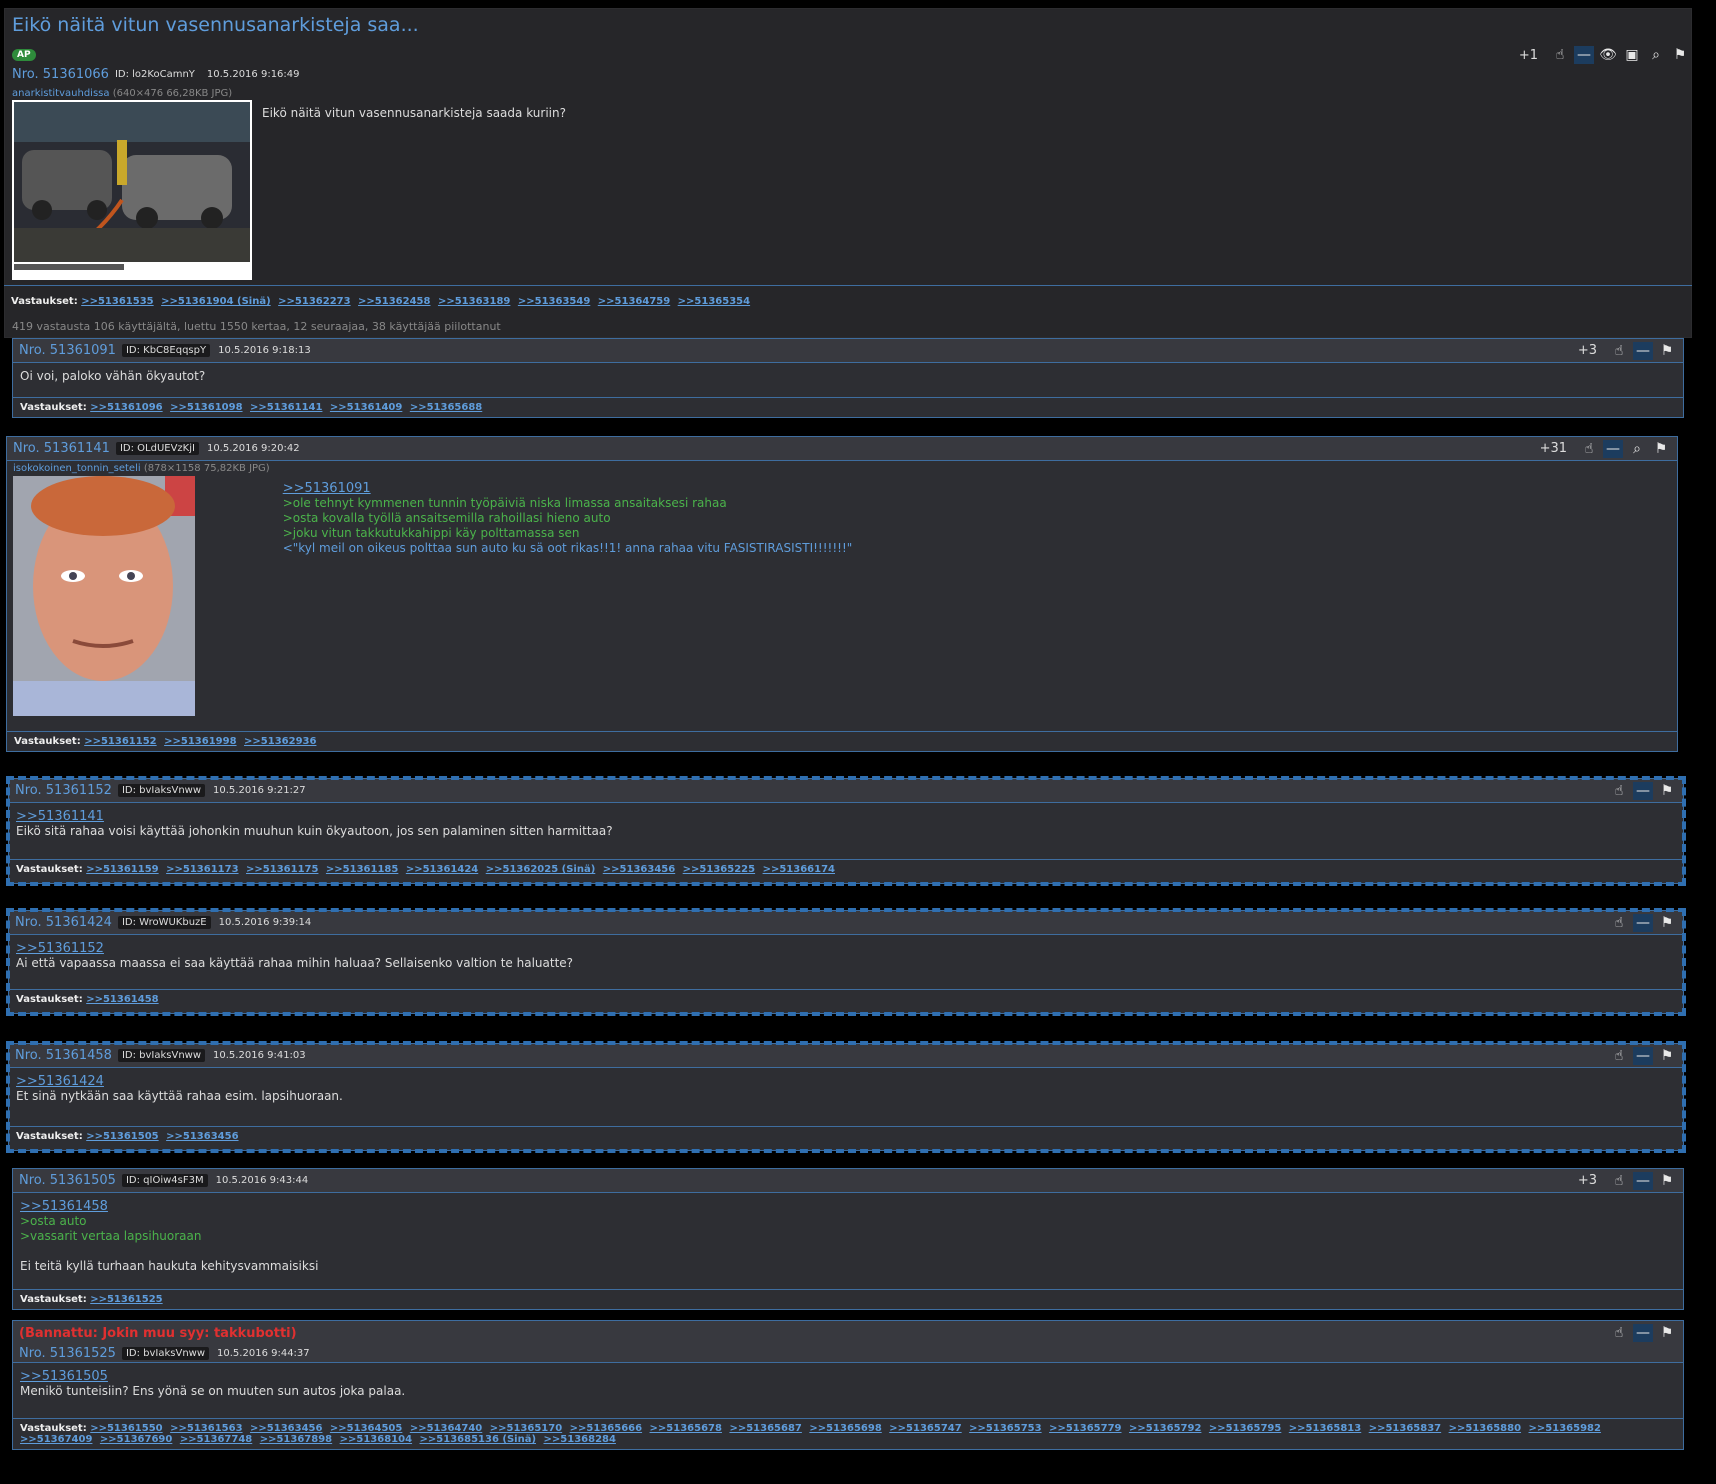 The image size is (1716, 1484). What do you see at coordinates (63, 790) in the screenshot?
I see `post-number: Nro. 51361152` at bounding box center [63, 790].